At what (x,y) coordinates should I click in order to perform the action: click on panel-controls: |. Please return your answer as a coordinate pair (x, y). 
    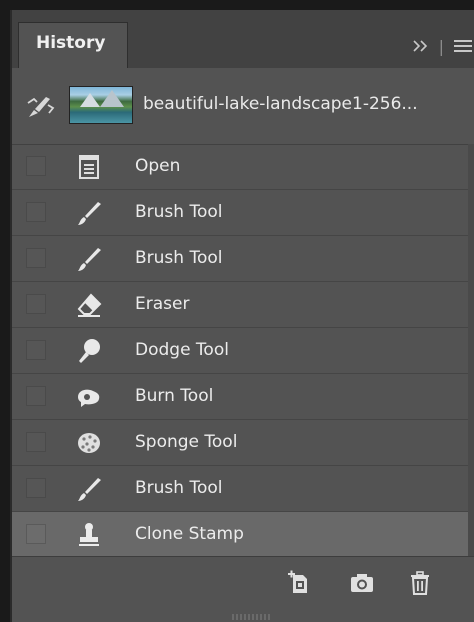
    Looking at the image, I should click on (442, 46).